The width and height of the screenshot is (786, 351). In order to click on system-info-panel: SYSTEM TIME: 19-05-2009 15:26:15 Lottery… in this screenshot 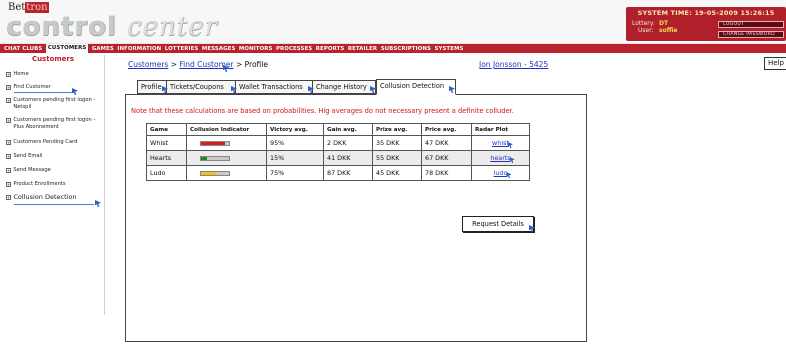, I will do `click(706, 24)`.